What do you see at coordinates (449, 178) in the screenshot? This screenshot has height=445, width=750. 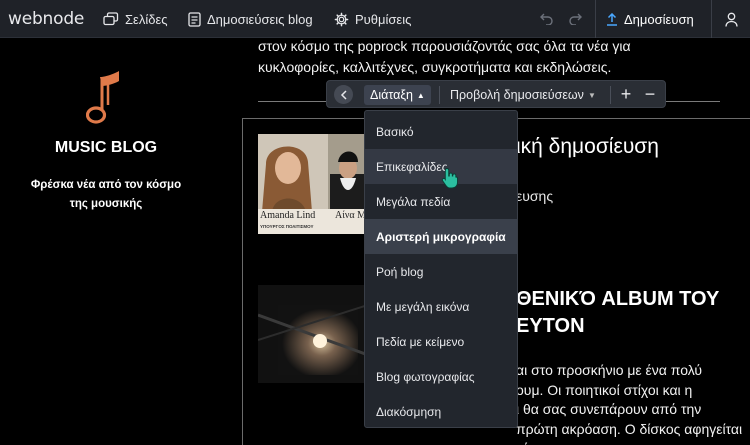 I see `hand-cursor-icon` at bounding box center [449, 178].